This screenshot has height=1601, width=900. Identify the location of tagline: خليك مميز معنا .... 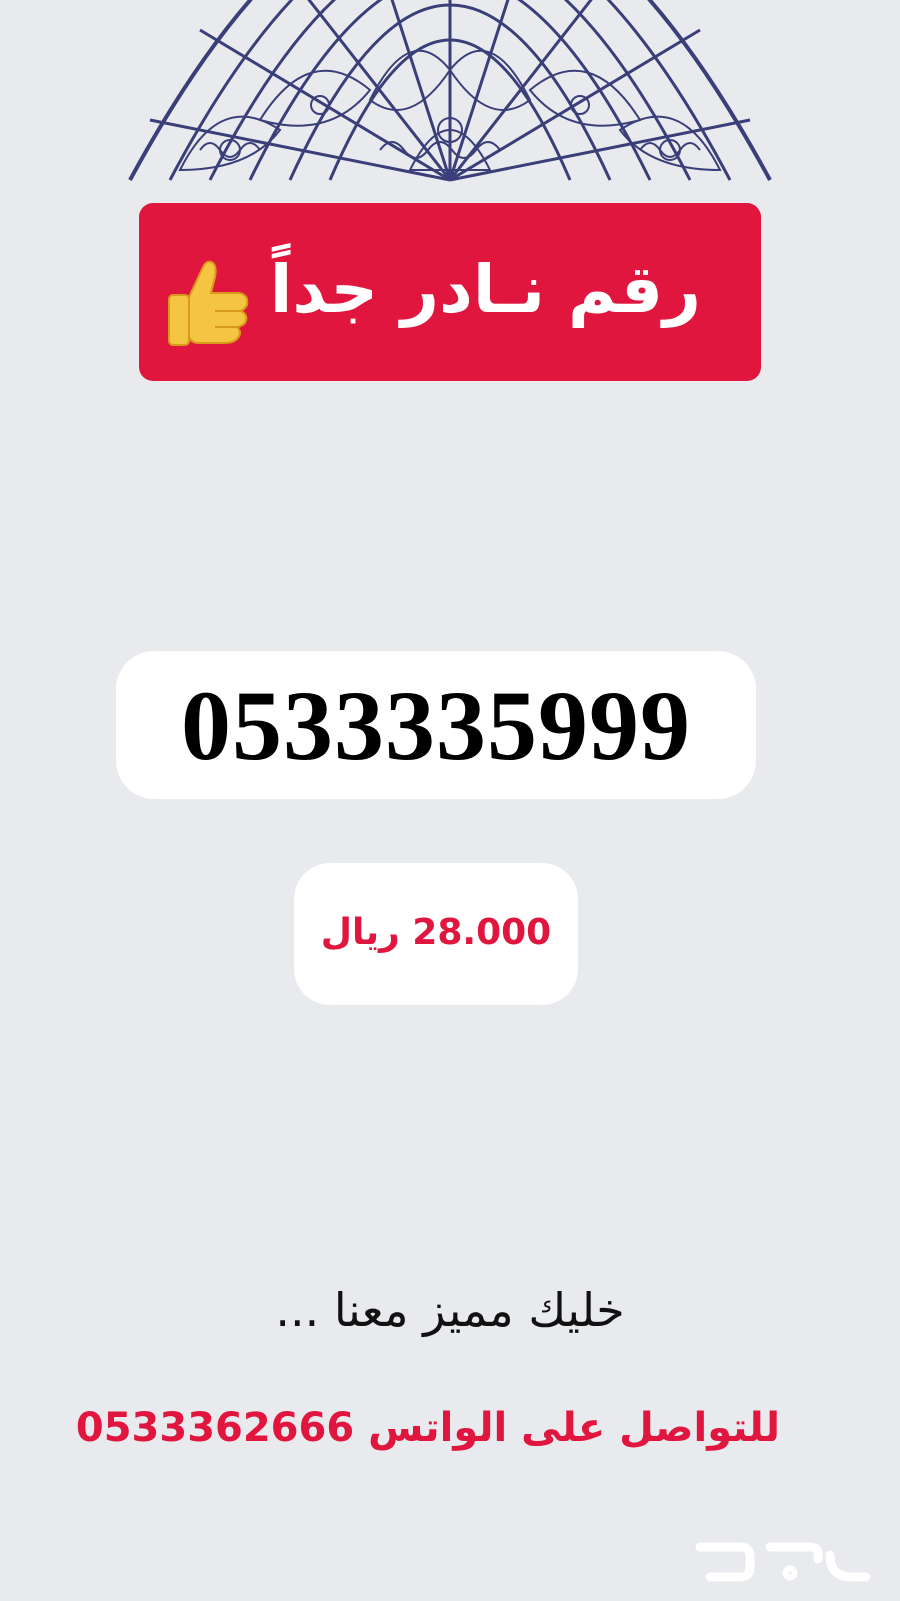
(450, 1310).